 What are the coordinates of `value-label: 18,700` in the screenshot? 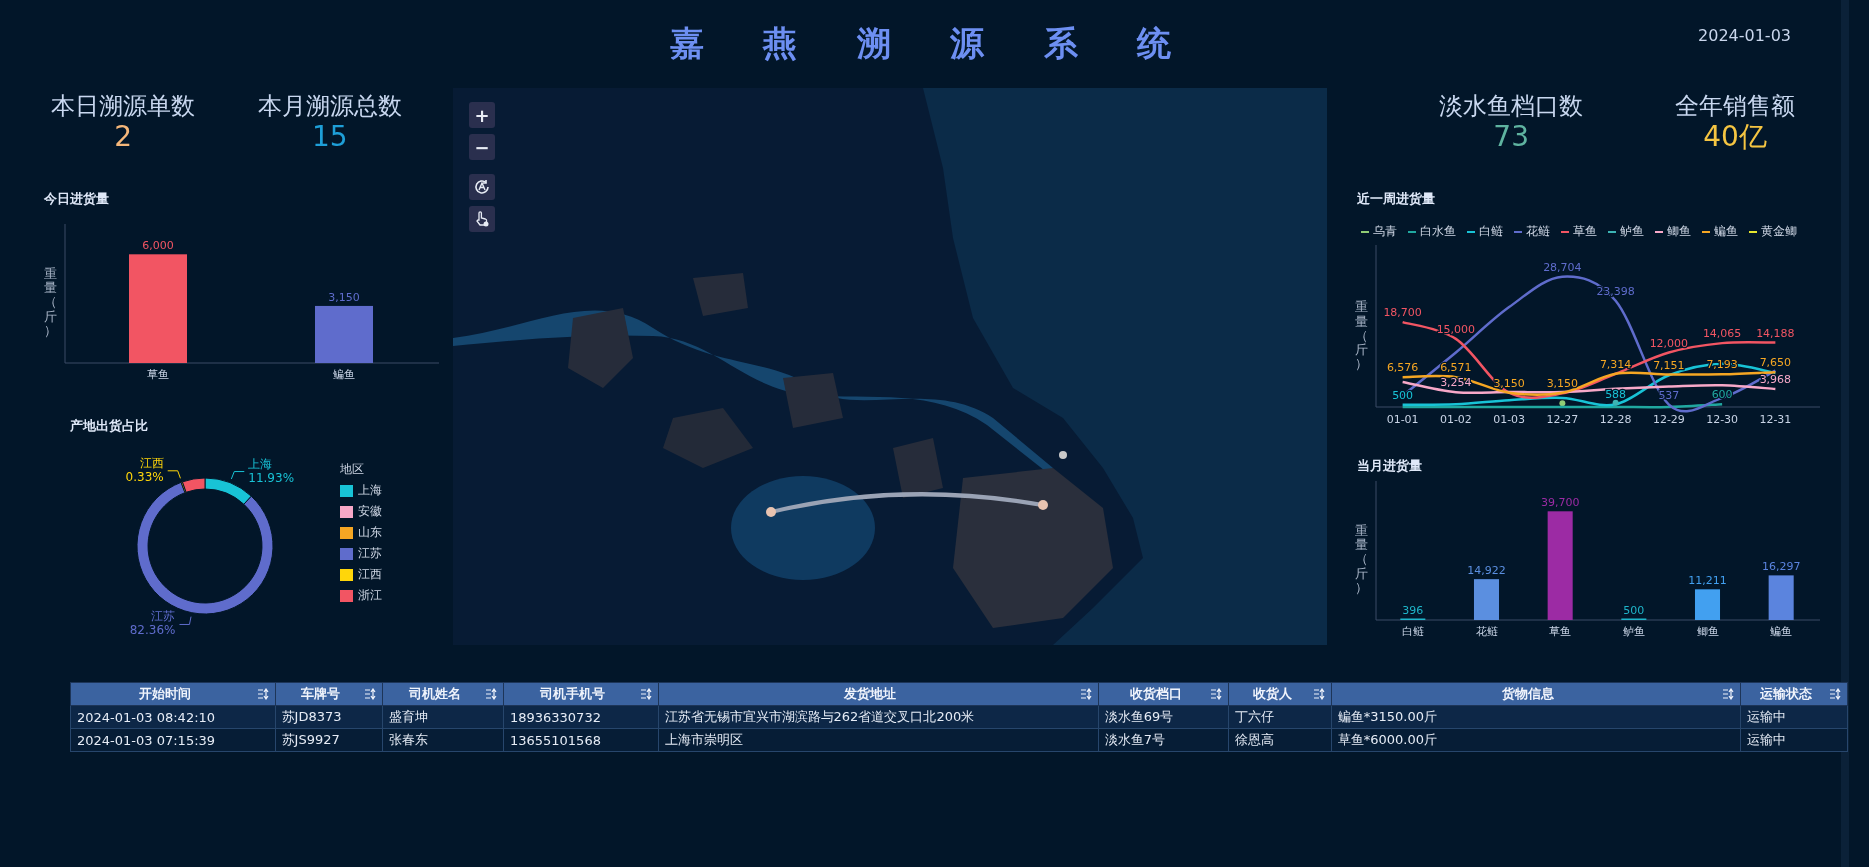 It's located at (1403, 313).